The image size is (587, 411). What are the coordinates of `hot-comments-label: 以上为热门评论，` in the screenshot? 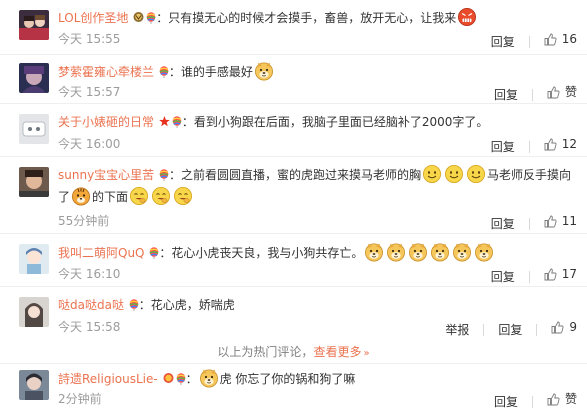 It's located at (265, 352).